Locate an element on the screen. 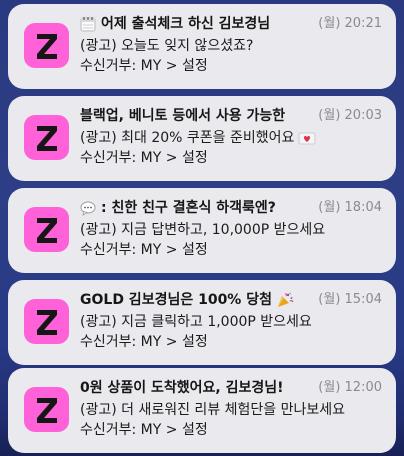  notification-title: 0원 상품이 도착했어요, 김보경님! is located at coordinates (182, 388).